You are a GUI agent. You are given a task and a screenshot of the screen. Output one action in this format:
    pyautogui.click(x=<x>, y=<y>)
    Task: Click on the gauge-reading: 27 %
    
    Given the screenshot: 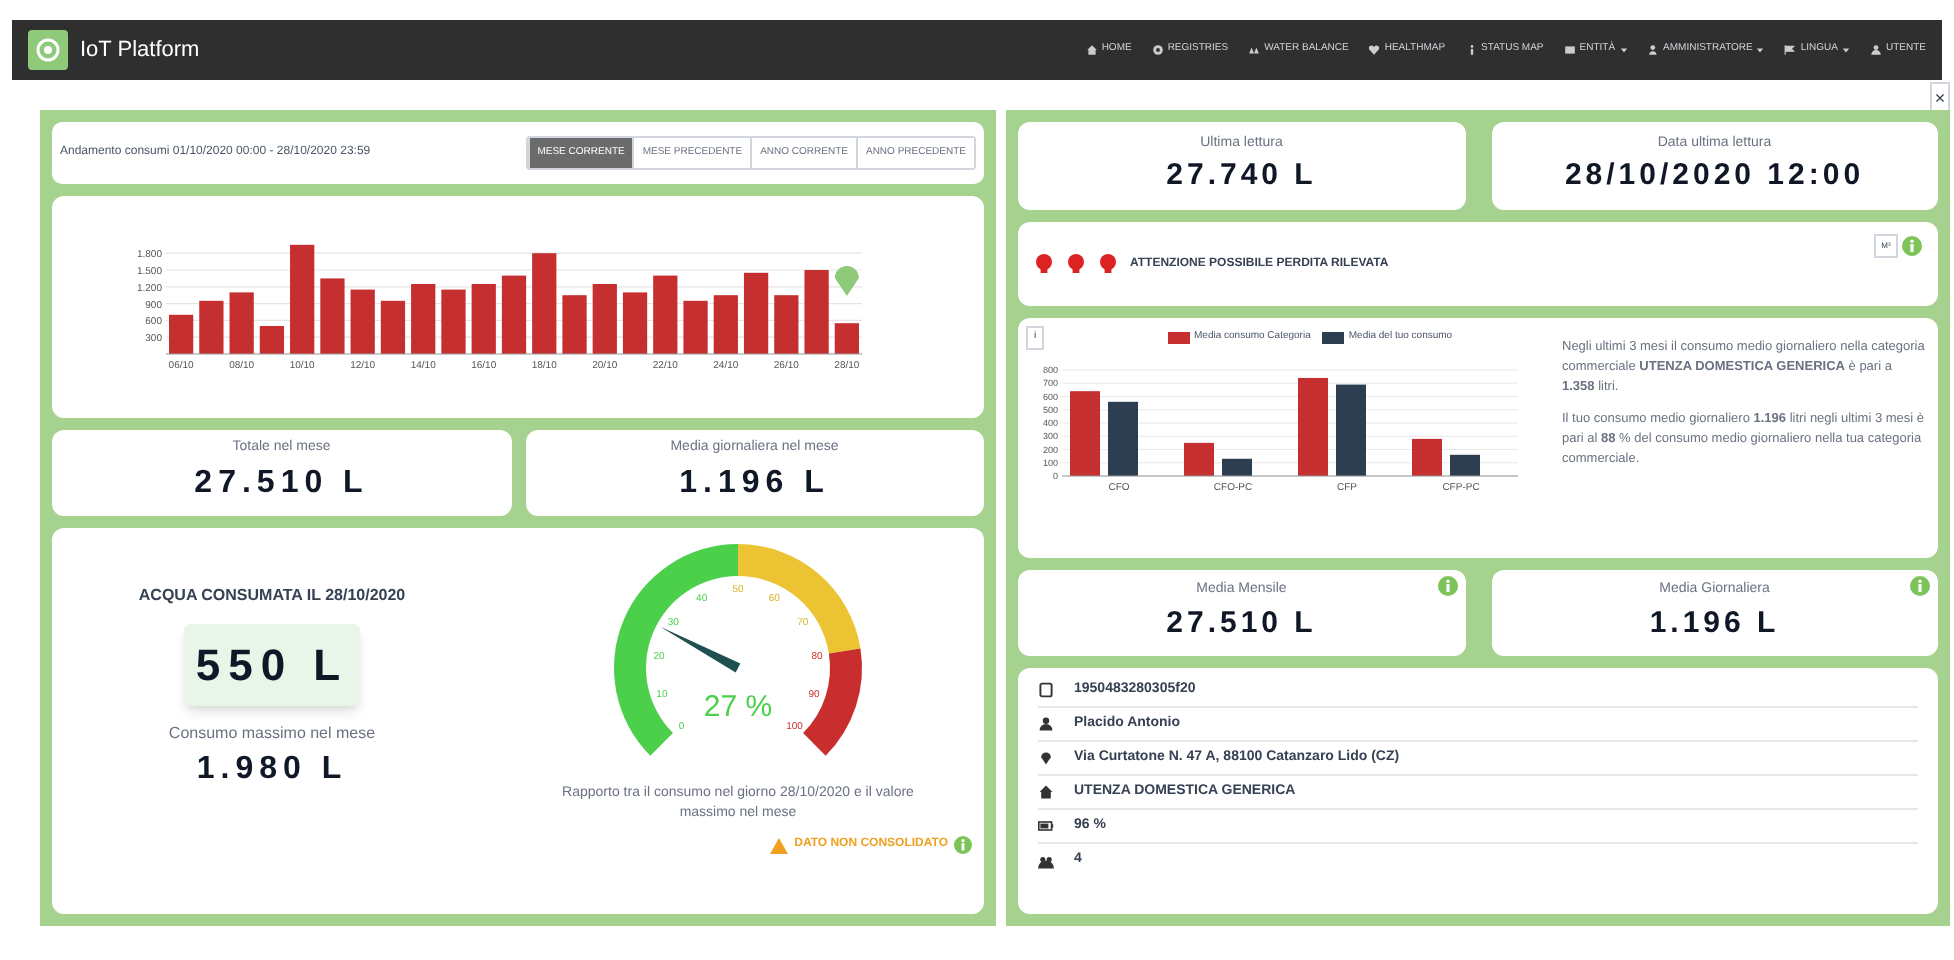 What is the action you would take?
    pyautogui.click(x=738, y=707)
    